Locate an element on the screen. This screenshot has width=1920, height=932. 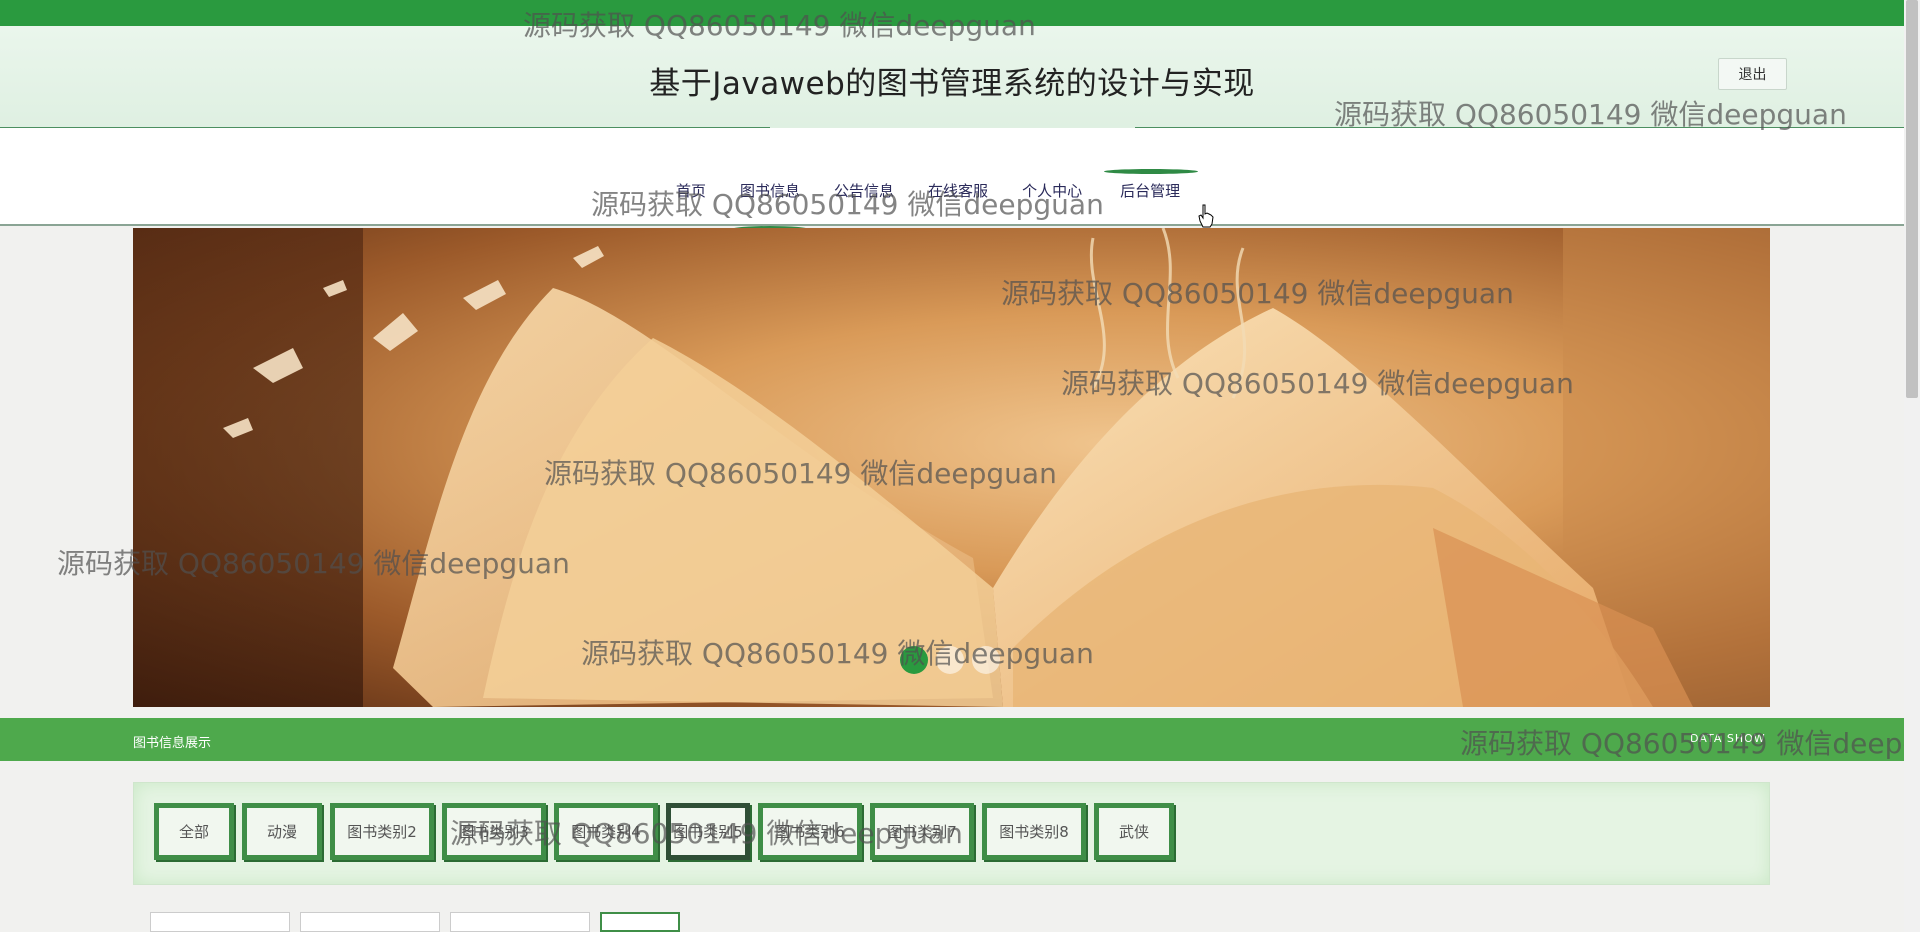
hand-cursor-icon is located at coordinates (1206, 216).